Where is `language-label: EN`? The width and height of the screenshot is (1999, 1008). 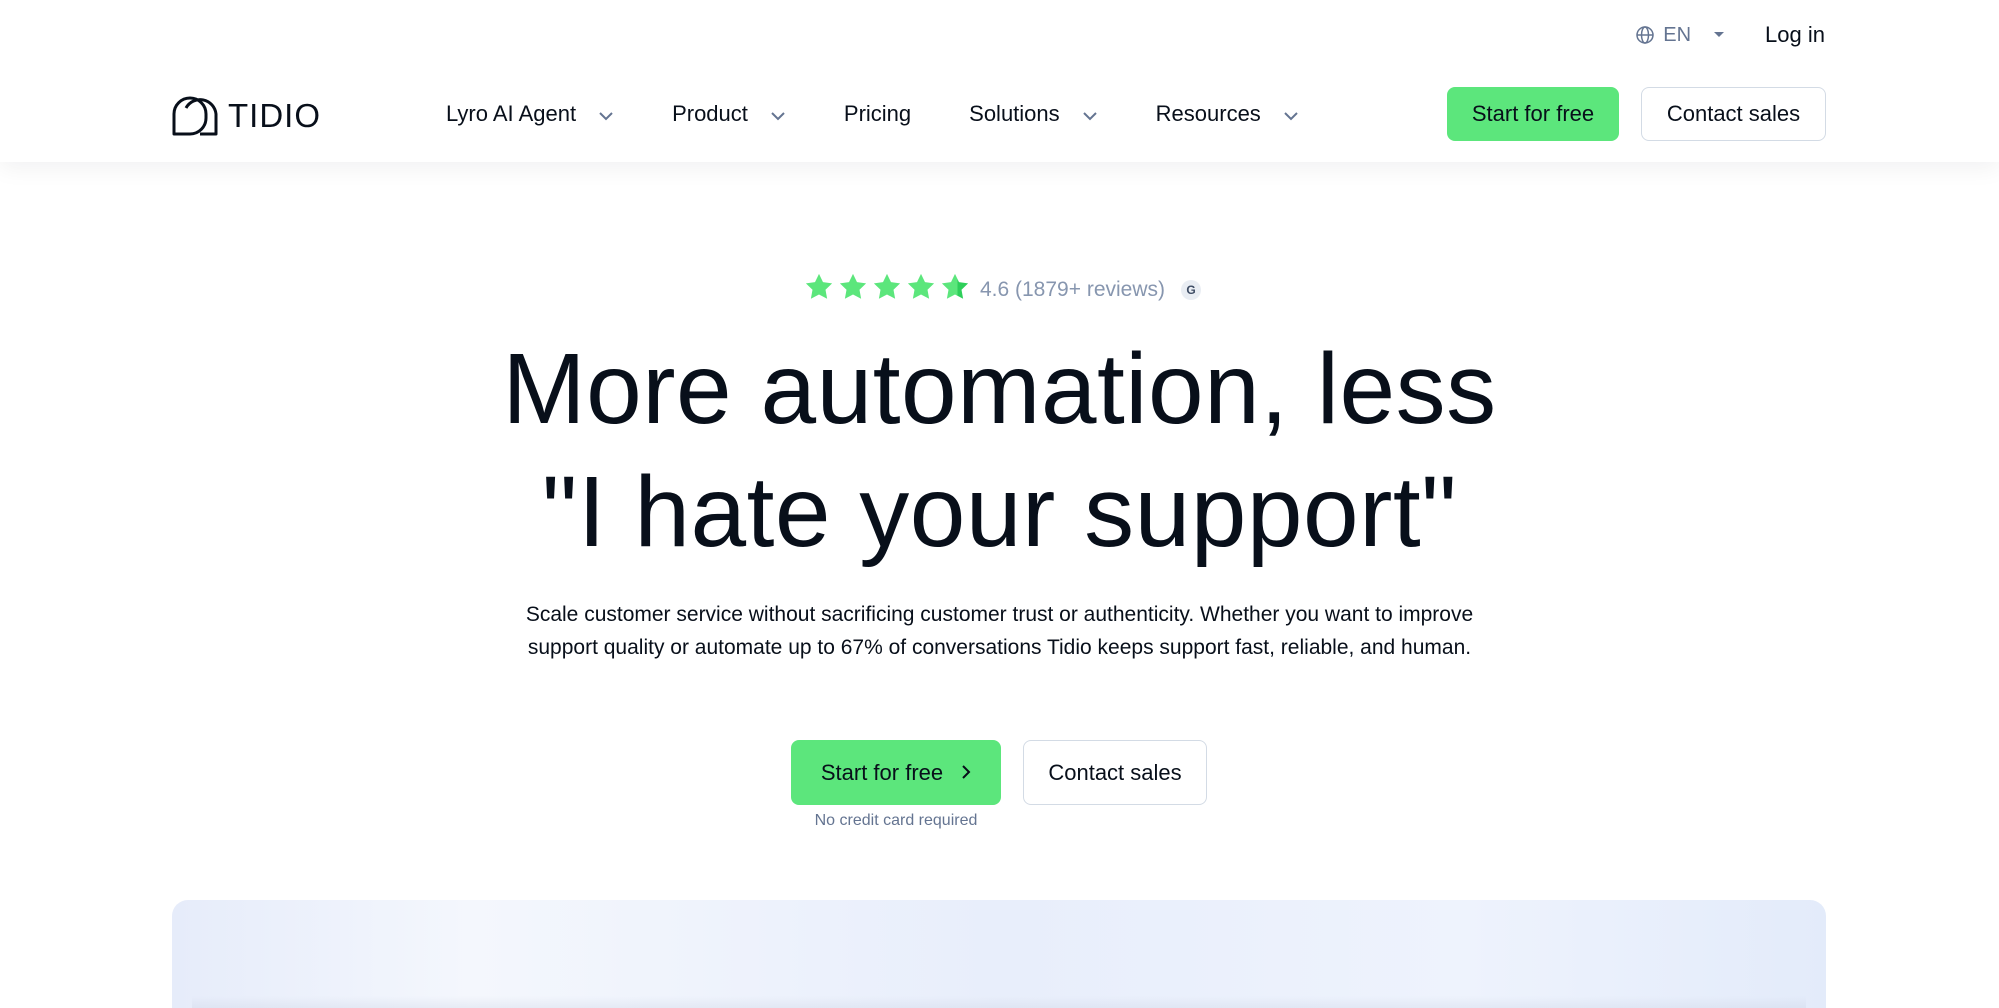 language-label: EN is located at coordinates (1677, 34).